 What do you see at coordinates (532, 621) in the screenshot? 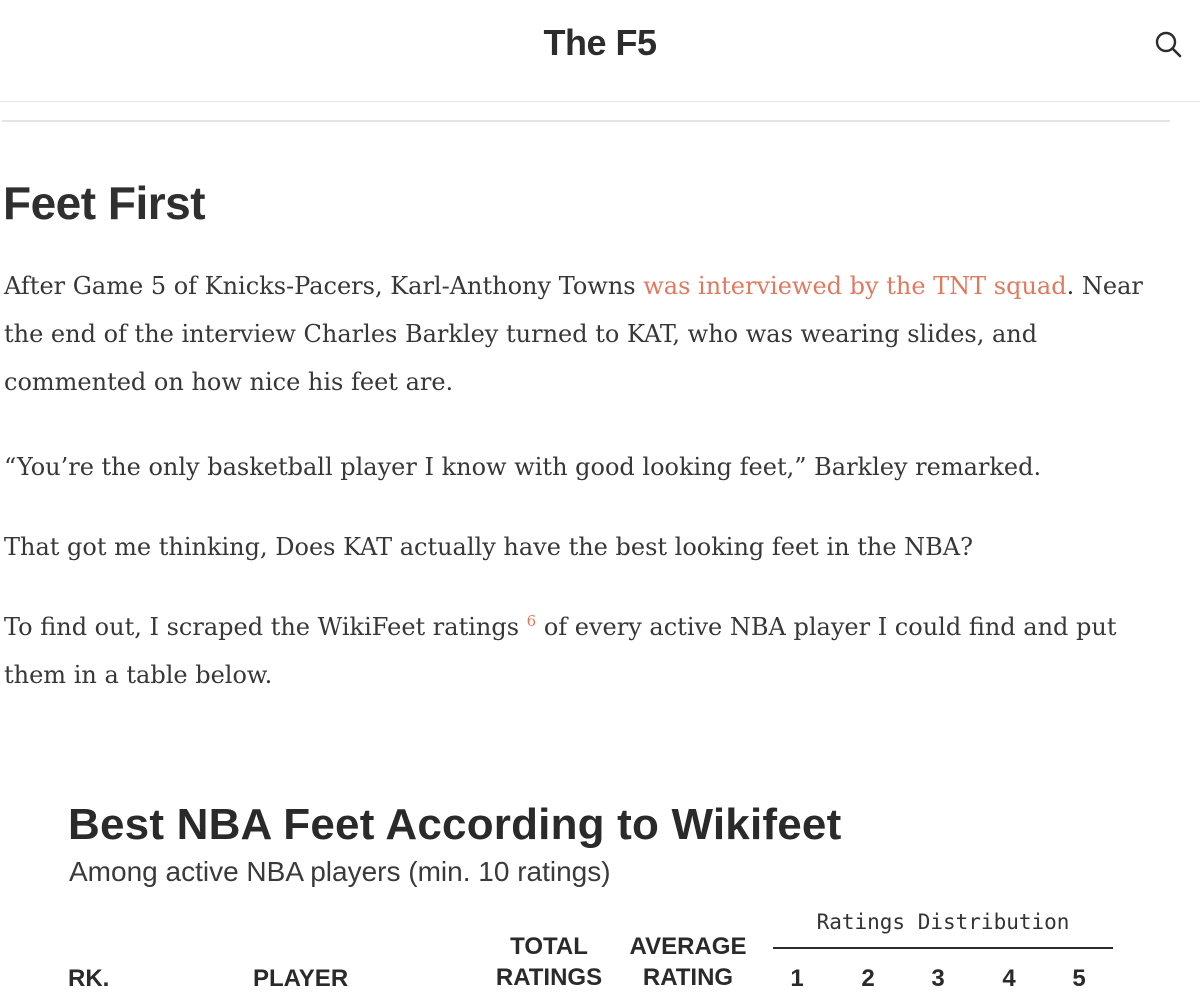
I see `footnote-link: 6` at bounding box center [532, 621].